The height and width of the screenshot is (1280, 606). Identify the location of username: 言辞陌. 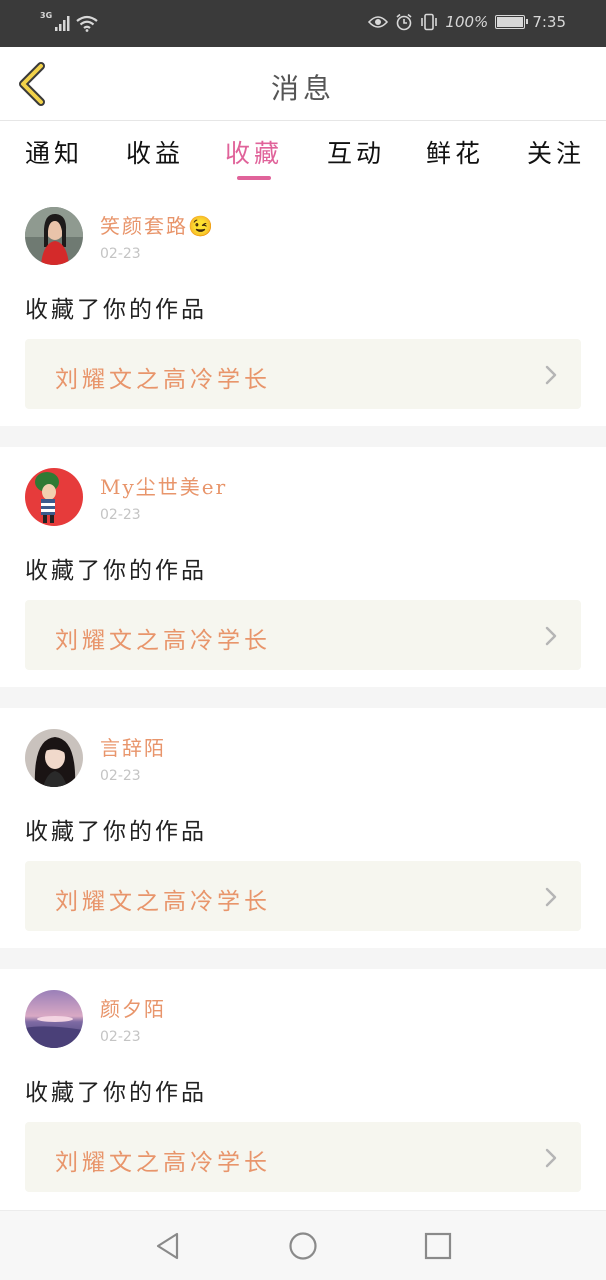
(133, 746).